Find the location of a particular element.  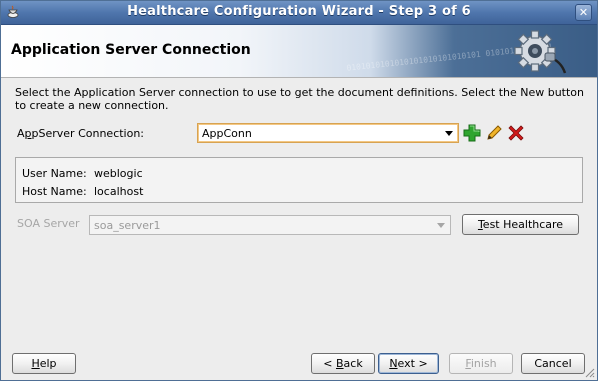

button-label: inish is located at coordinates (483, 363).